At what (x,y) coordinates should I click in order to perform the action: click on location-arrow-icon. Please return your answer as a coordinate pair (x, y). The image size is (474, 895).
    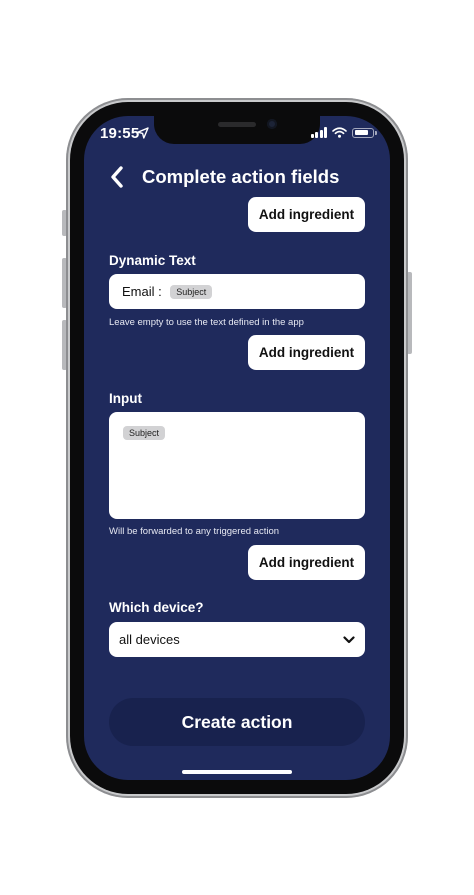
    Looking at the image, I should click on (143, 133).